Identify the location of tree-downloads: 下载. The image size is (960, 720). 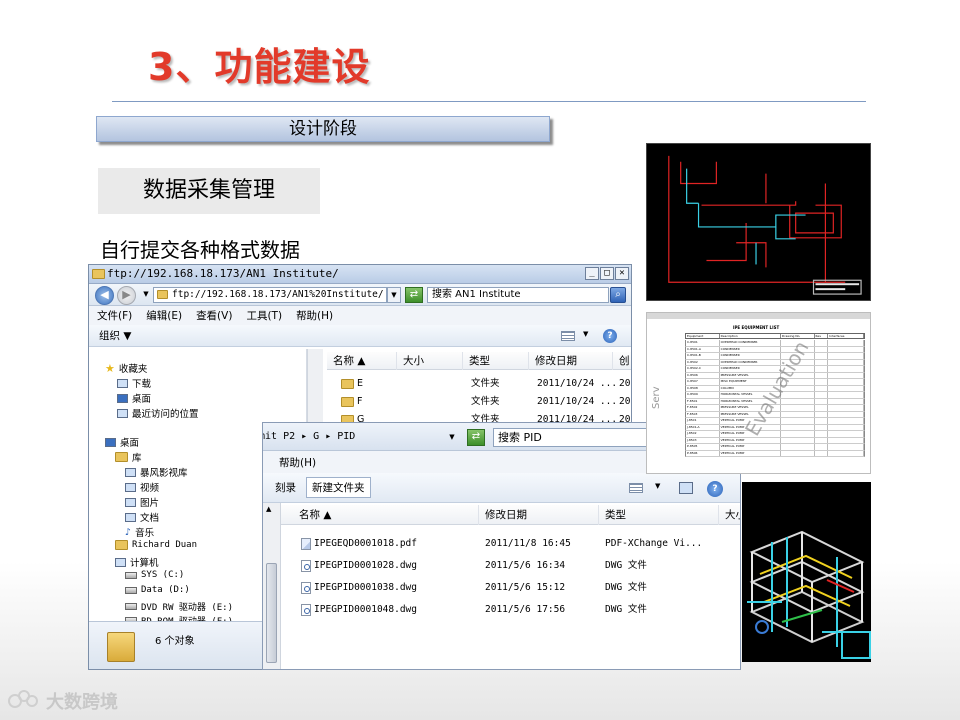
(134, 383).